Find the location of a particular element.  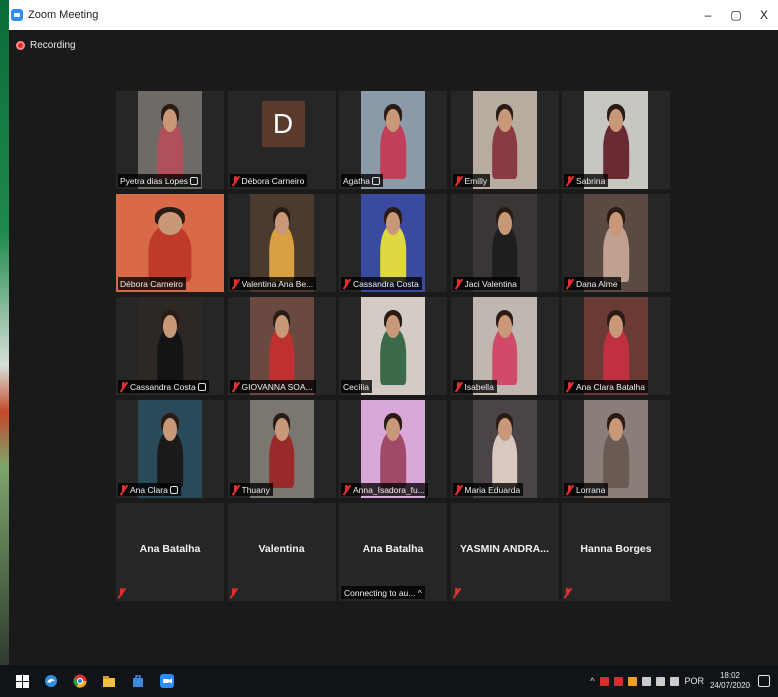

zoom-taskbar-icon is located at coordinates (167, 681).